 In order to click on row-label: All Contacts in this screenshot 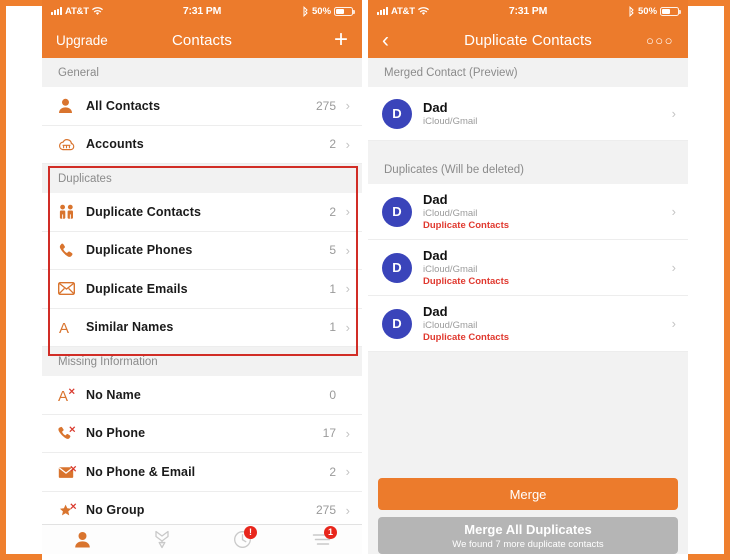, I will do `click(123, 105)`.